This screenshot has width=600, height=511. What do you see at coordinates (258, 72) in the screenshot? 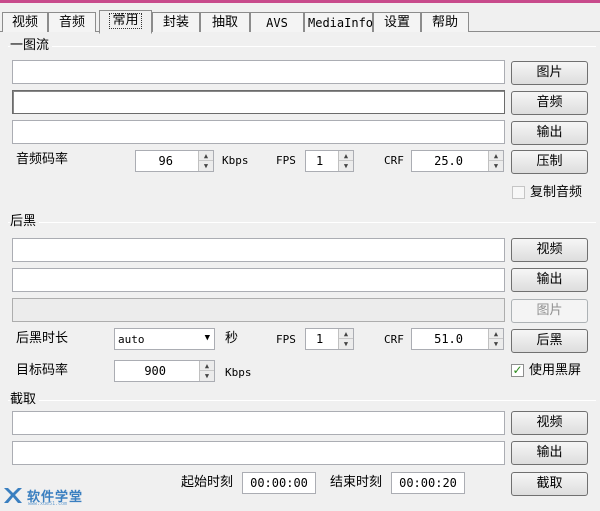
I see `image-path-field` at bounding box center [258, 72].